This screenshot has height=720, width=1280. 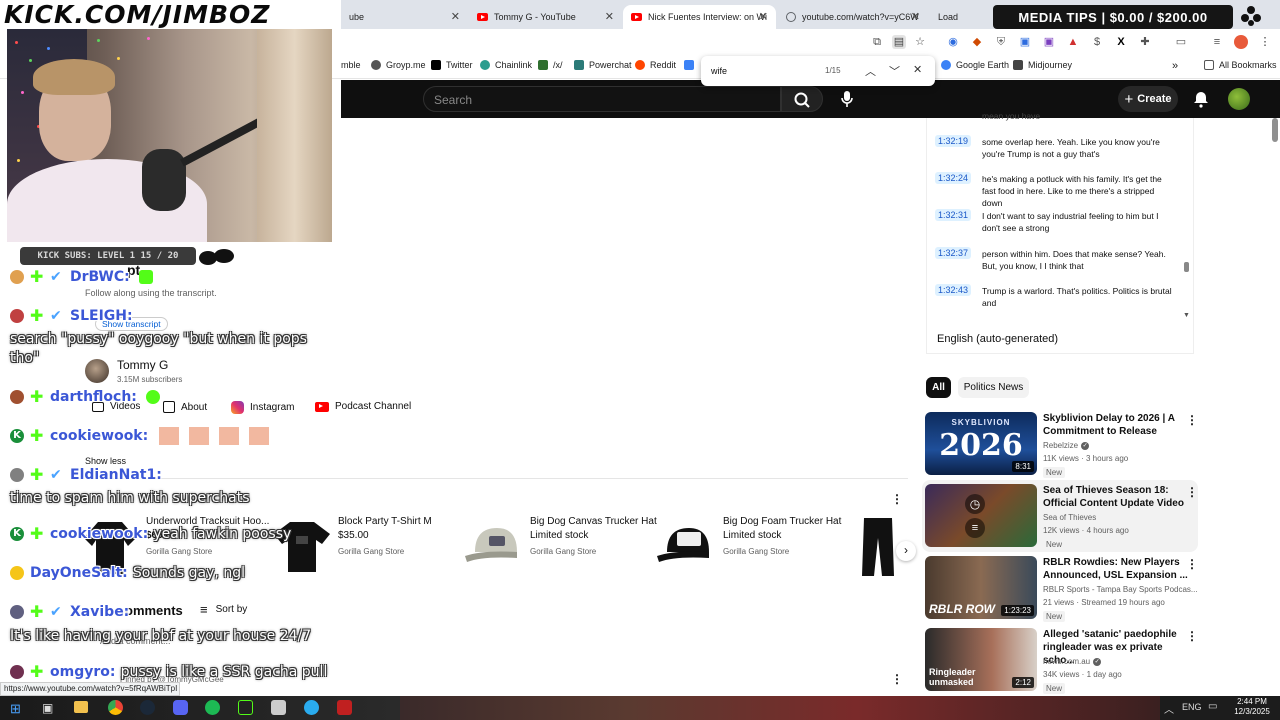 I want to click on youtube-search-input: Search, so click(x=602, y=99).